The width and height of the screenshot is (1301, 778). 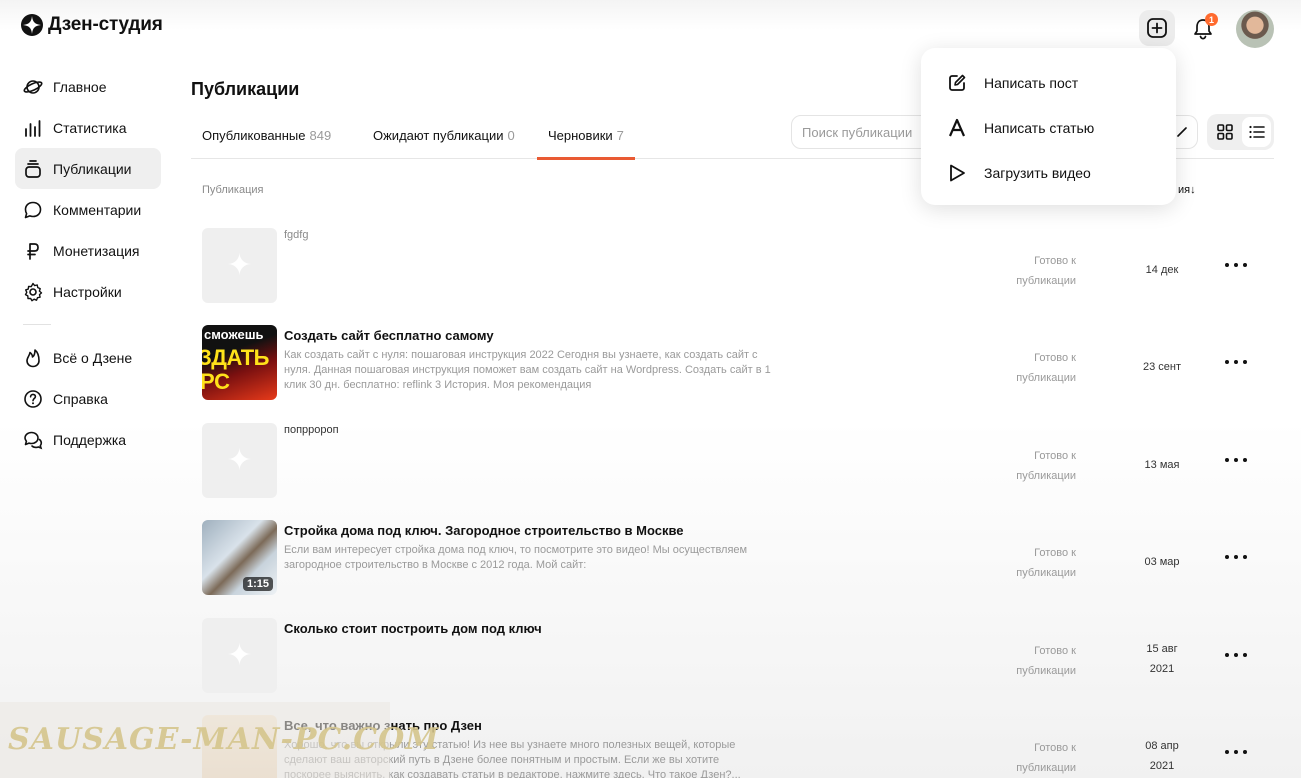 What do you see at coordinates (1162, 649) in the screenshot?
I see `date-line: 15 авг` at bounding box center [1162, 649].